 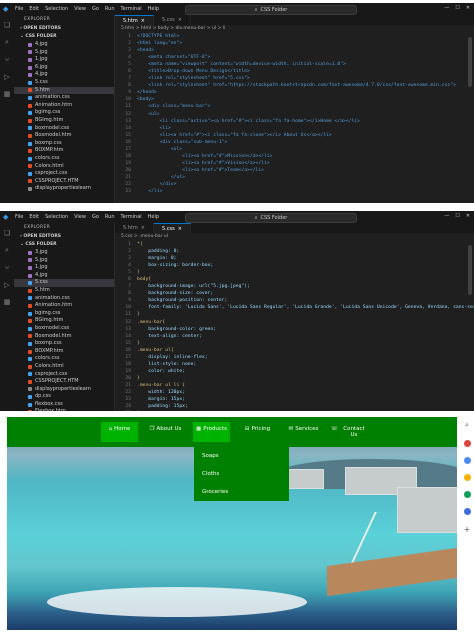 What do you see at coordinates (119, 432) in the screenshot?
I see `nav-home: ⌂ Home` at bounding box center [119, 432].